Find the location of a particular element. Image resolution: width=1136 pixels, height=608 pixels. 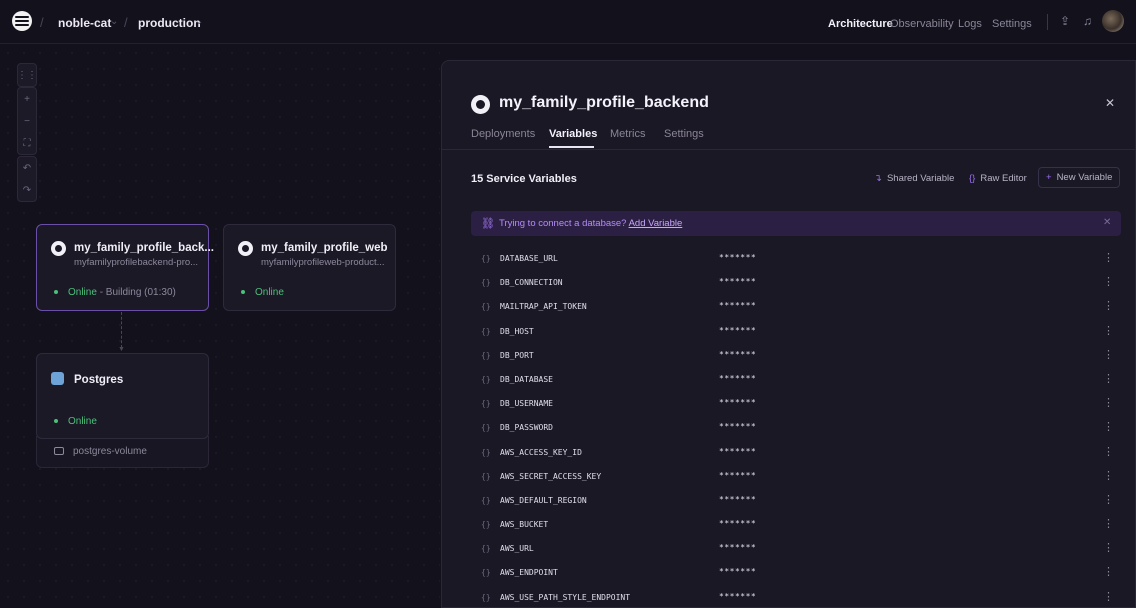

tab-variables: Variables is located at coordinates (573, 134).